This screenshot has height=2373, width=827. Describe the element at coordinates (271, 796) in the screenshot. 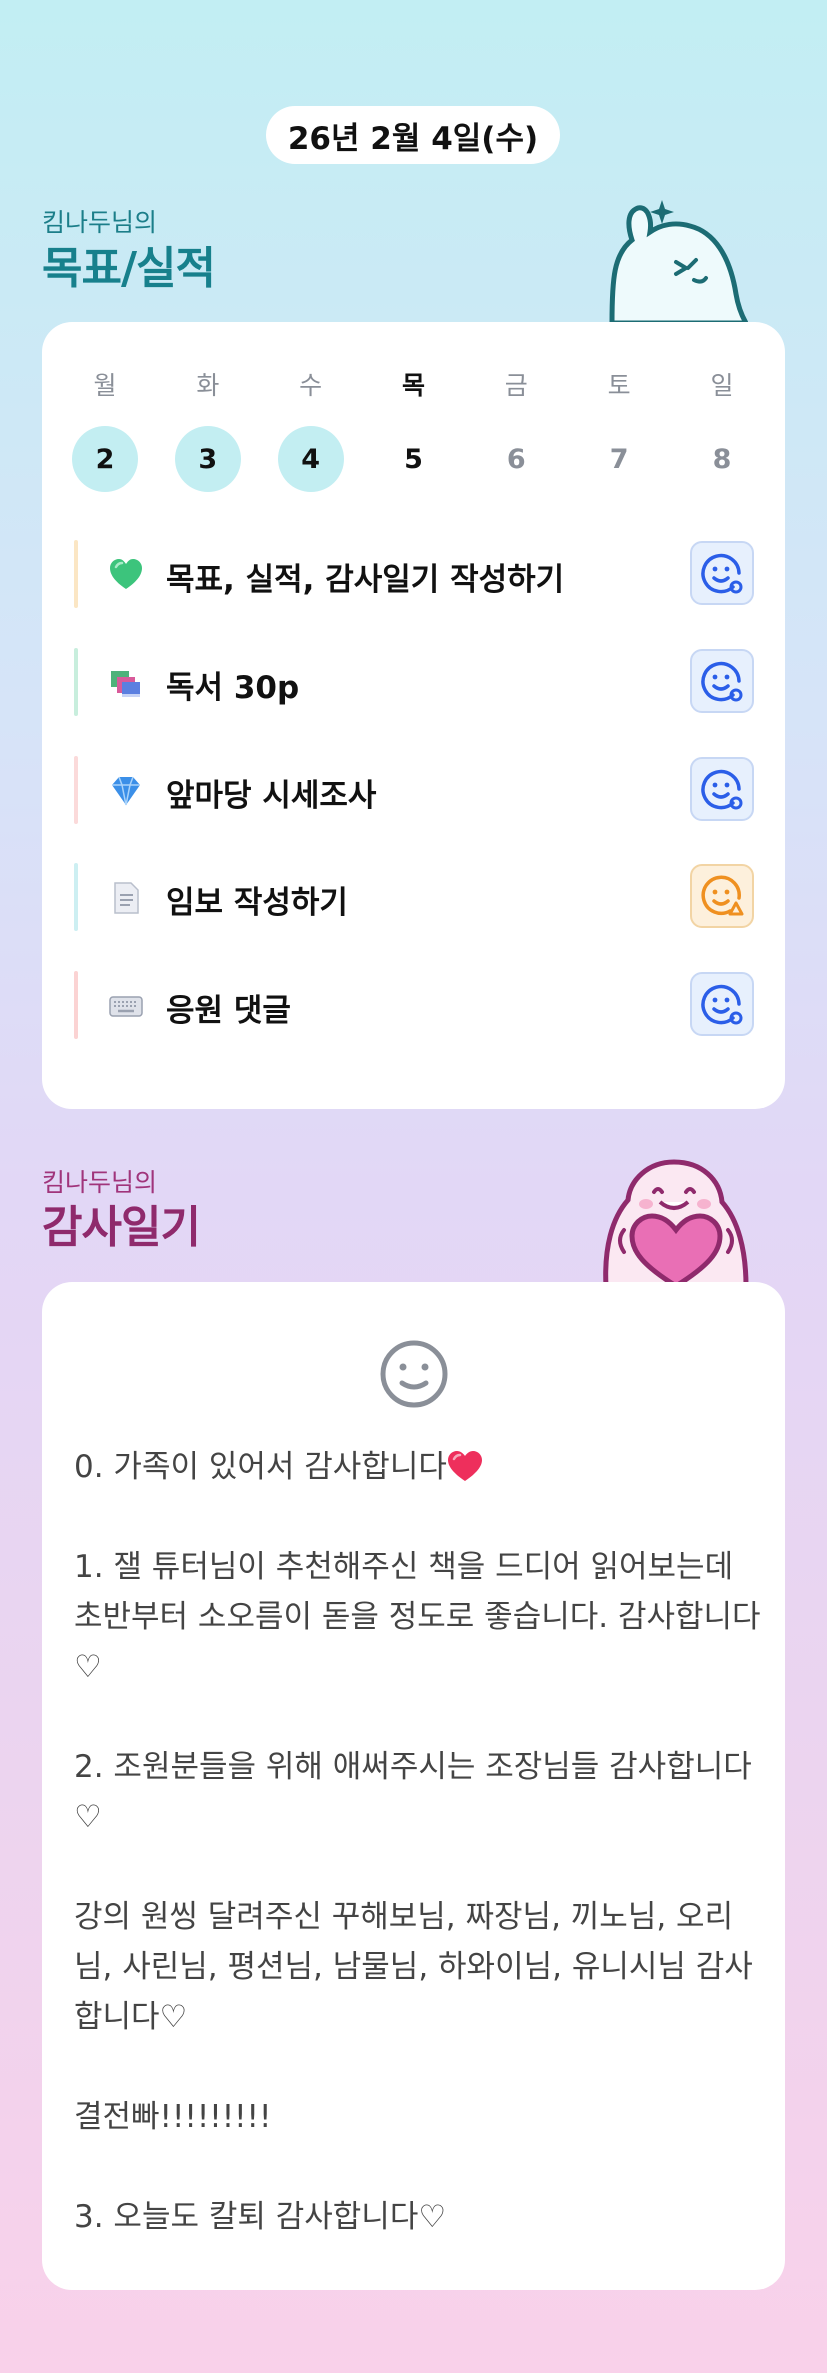

I see `goal-label: 앞마당 시세조사` at that location.